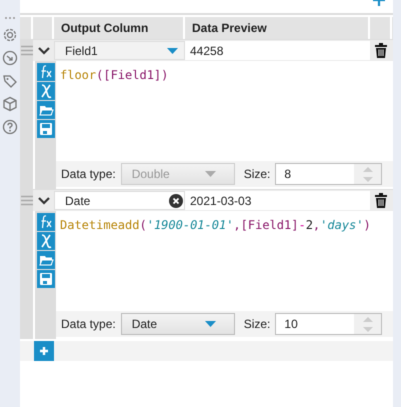 Image resolution: width=401 pixels, height=407 pixels. I want to click on output-column-dropdown: Field1, so click(119, 50).